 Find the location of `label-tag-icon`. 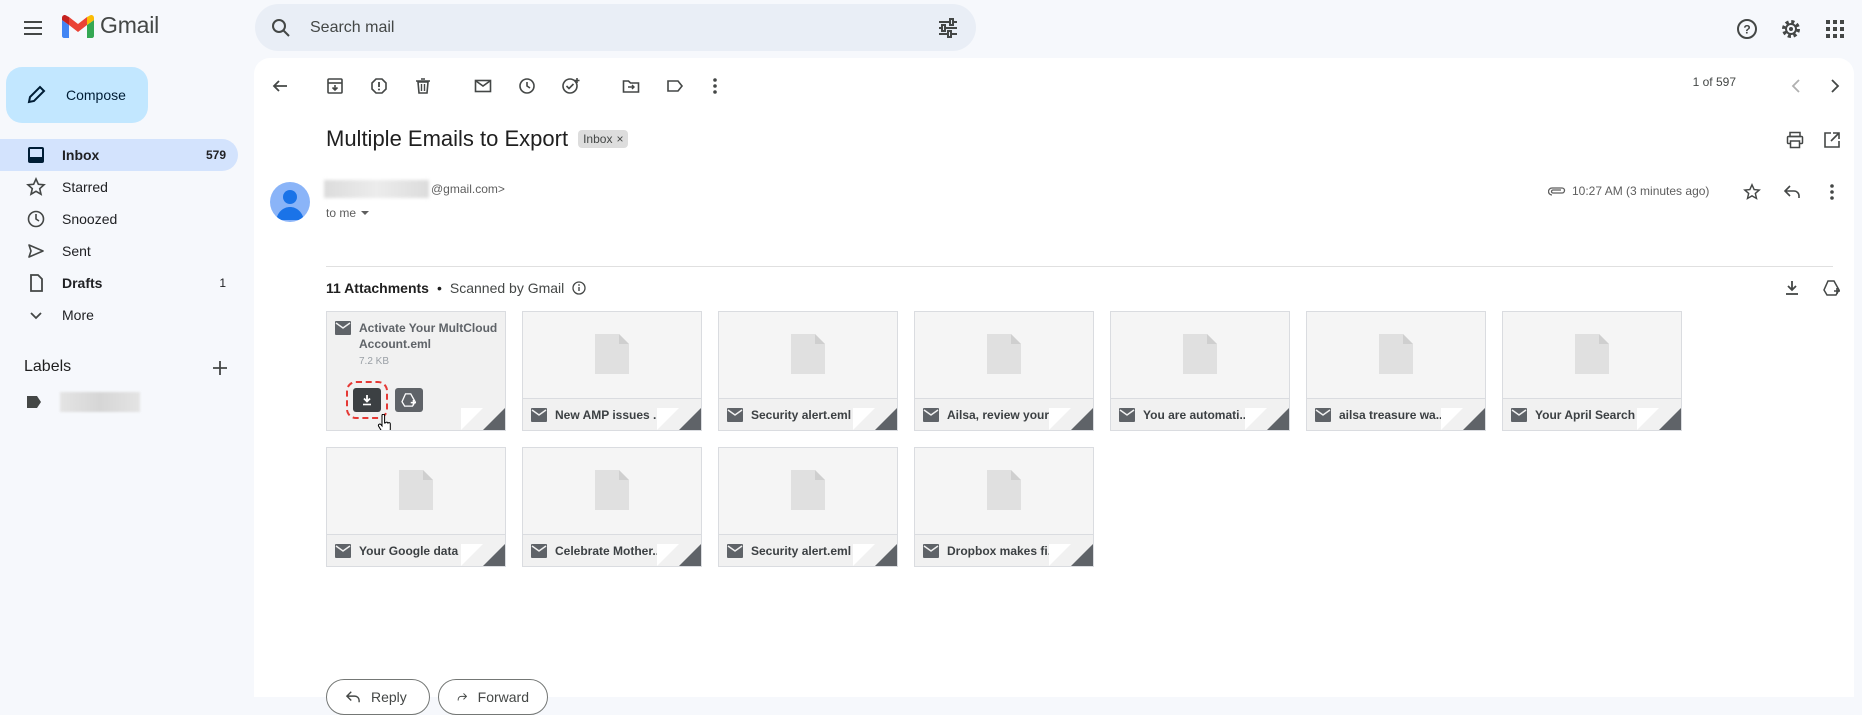

label-tag-icon is located at coordinates (34, 402).